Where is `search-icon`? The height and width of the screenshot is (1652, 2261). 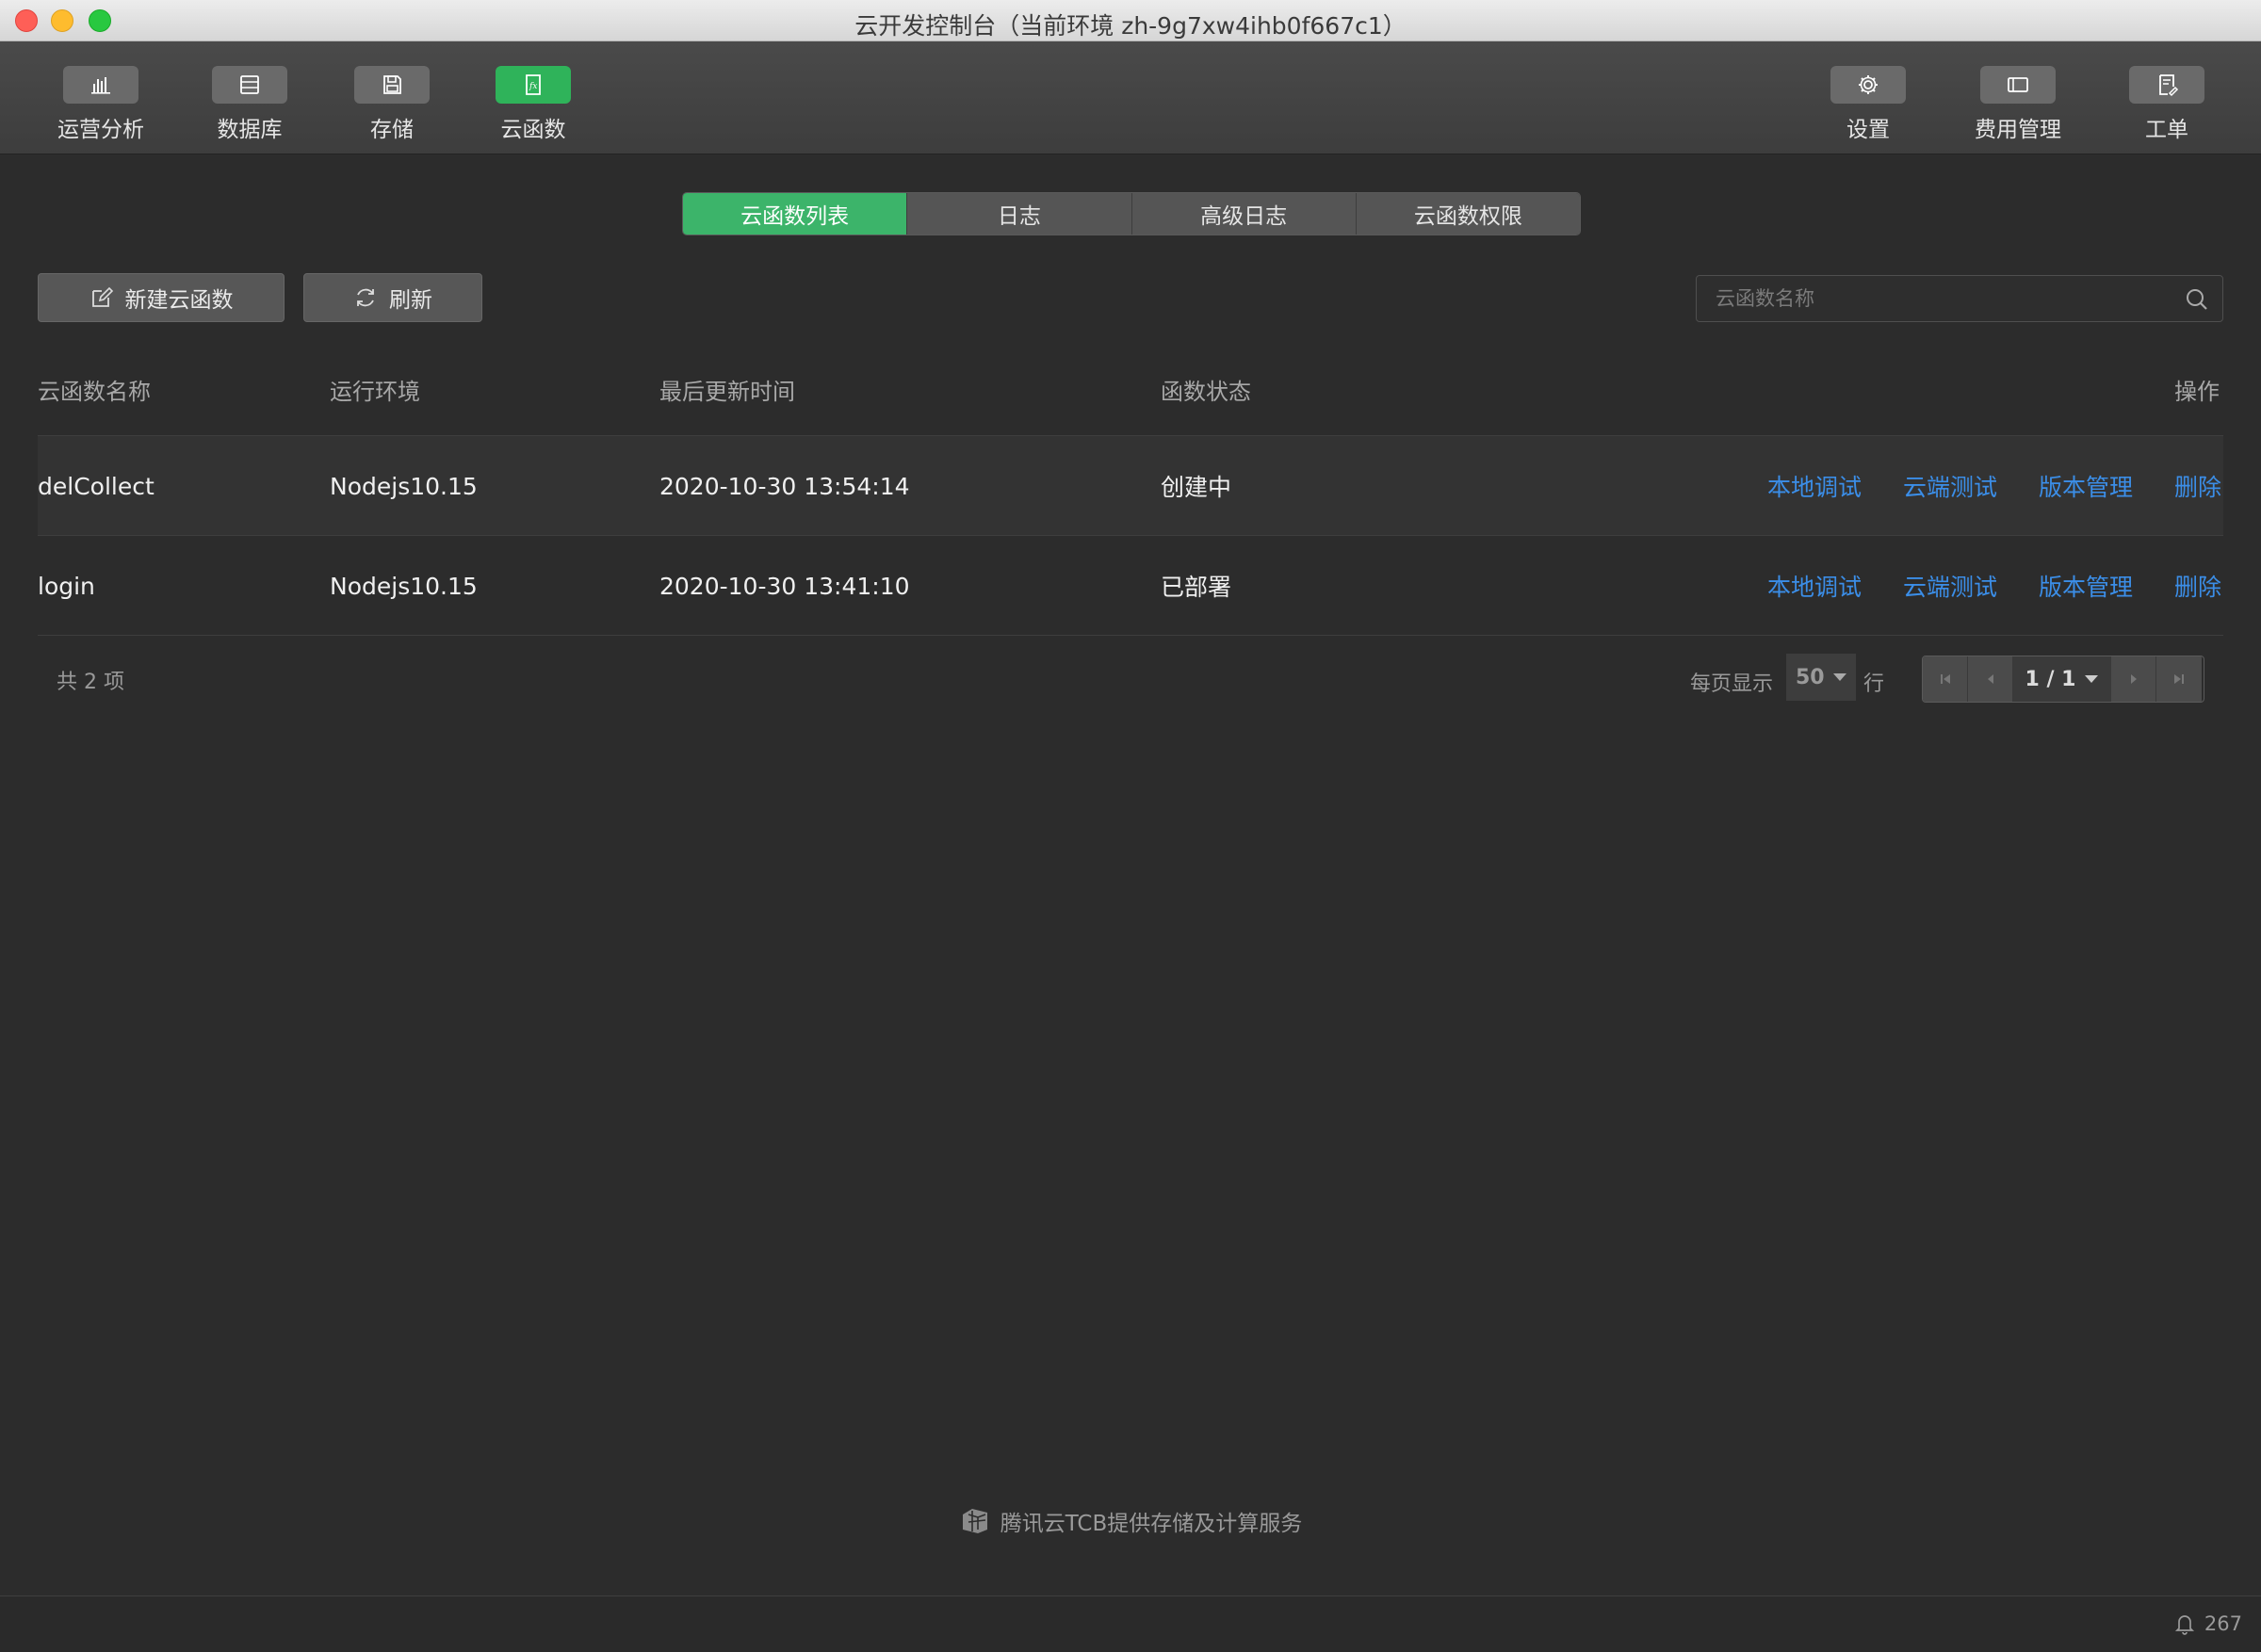
search-icon is located at coordinates (2197, 299).